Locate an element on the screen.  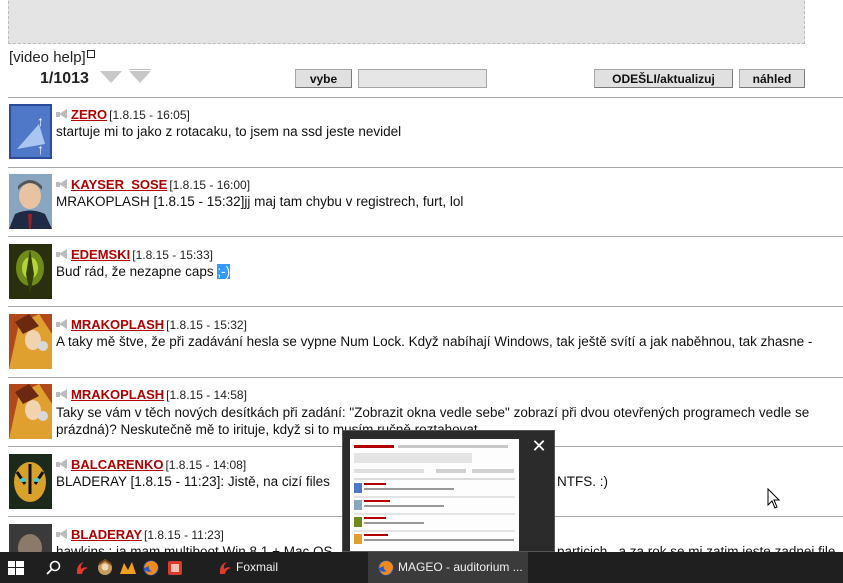
select-button: vybe is located at coordinates (323, 78).